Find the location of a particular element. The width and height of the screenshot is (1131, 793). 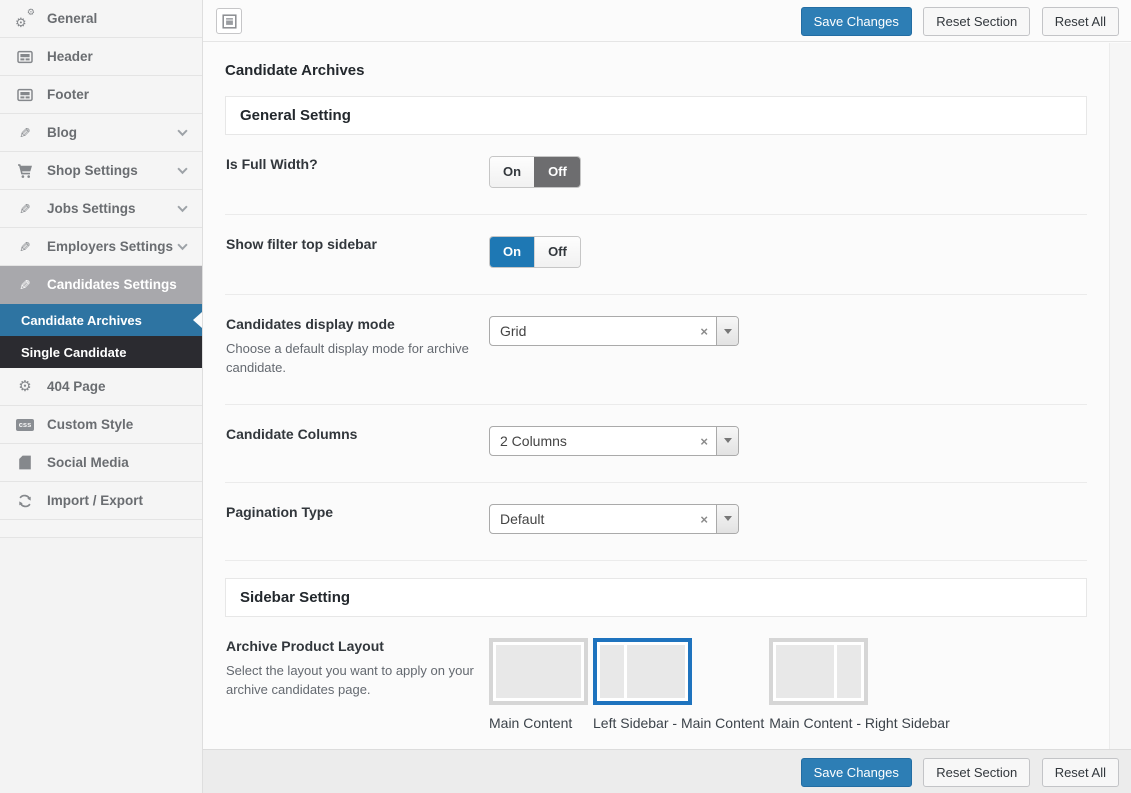

sidebar-item-label: Jobs Settings is located at coordinates (91, 208).